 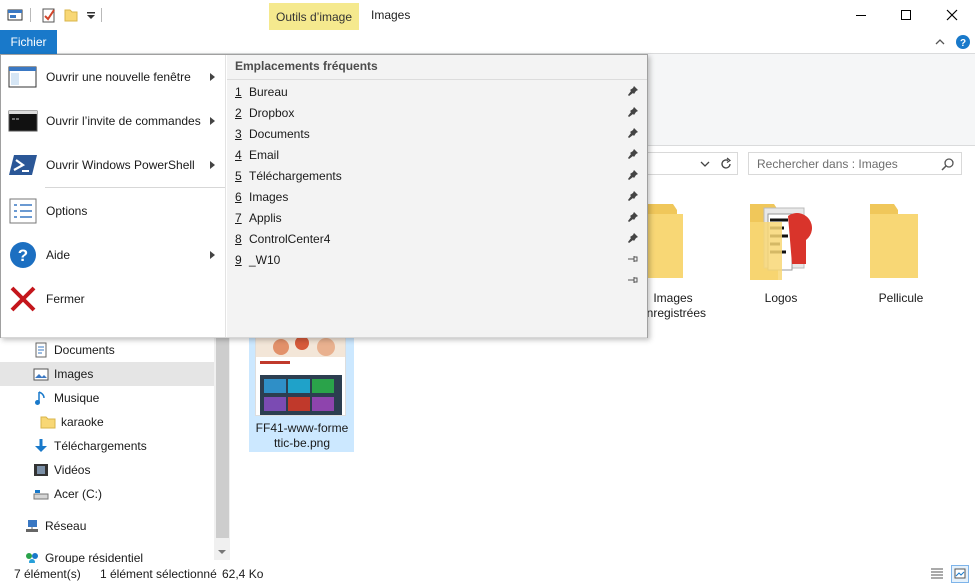 I want to click on file-tab: Fichier, so click(x=28, y=42).